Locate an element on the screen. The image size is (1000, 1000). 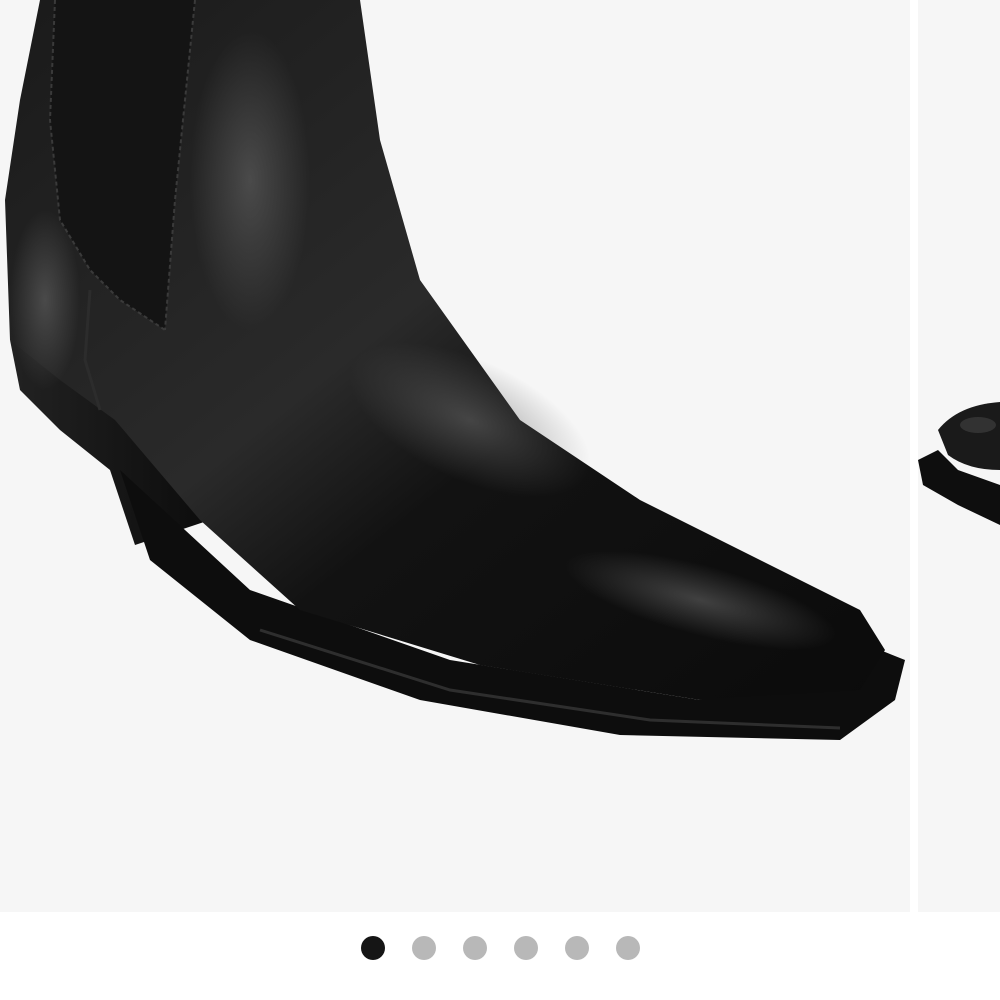
carousel-slide-next-peek is located at coordinates (959, 456).